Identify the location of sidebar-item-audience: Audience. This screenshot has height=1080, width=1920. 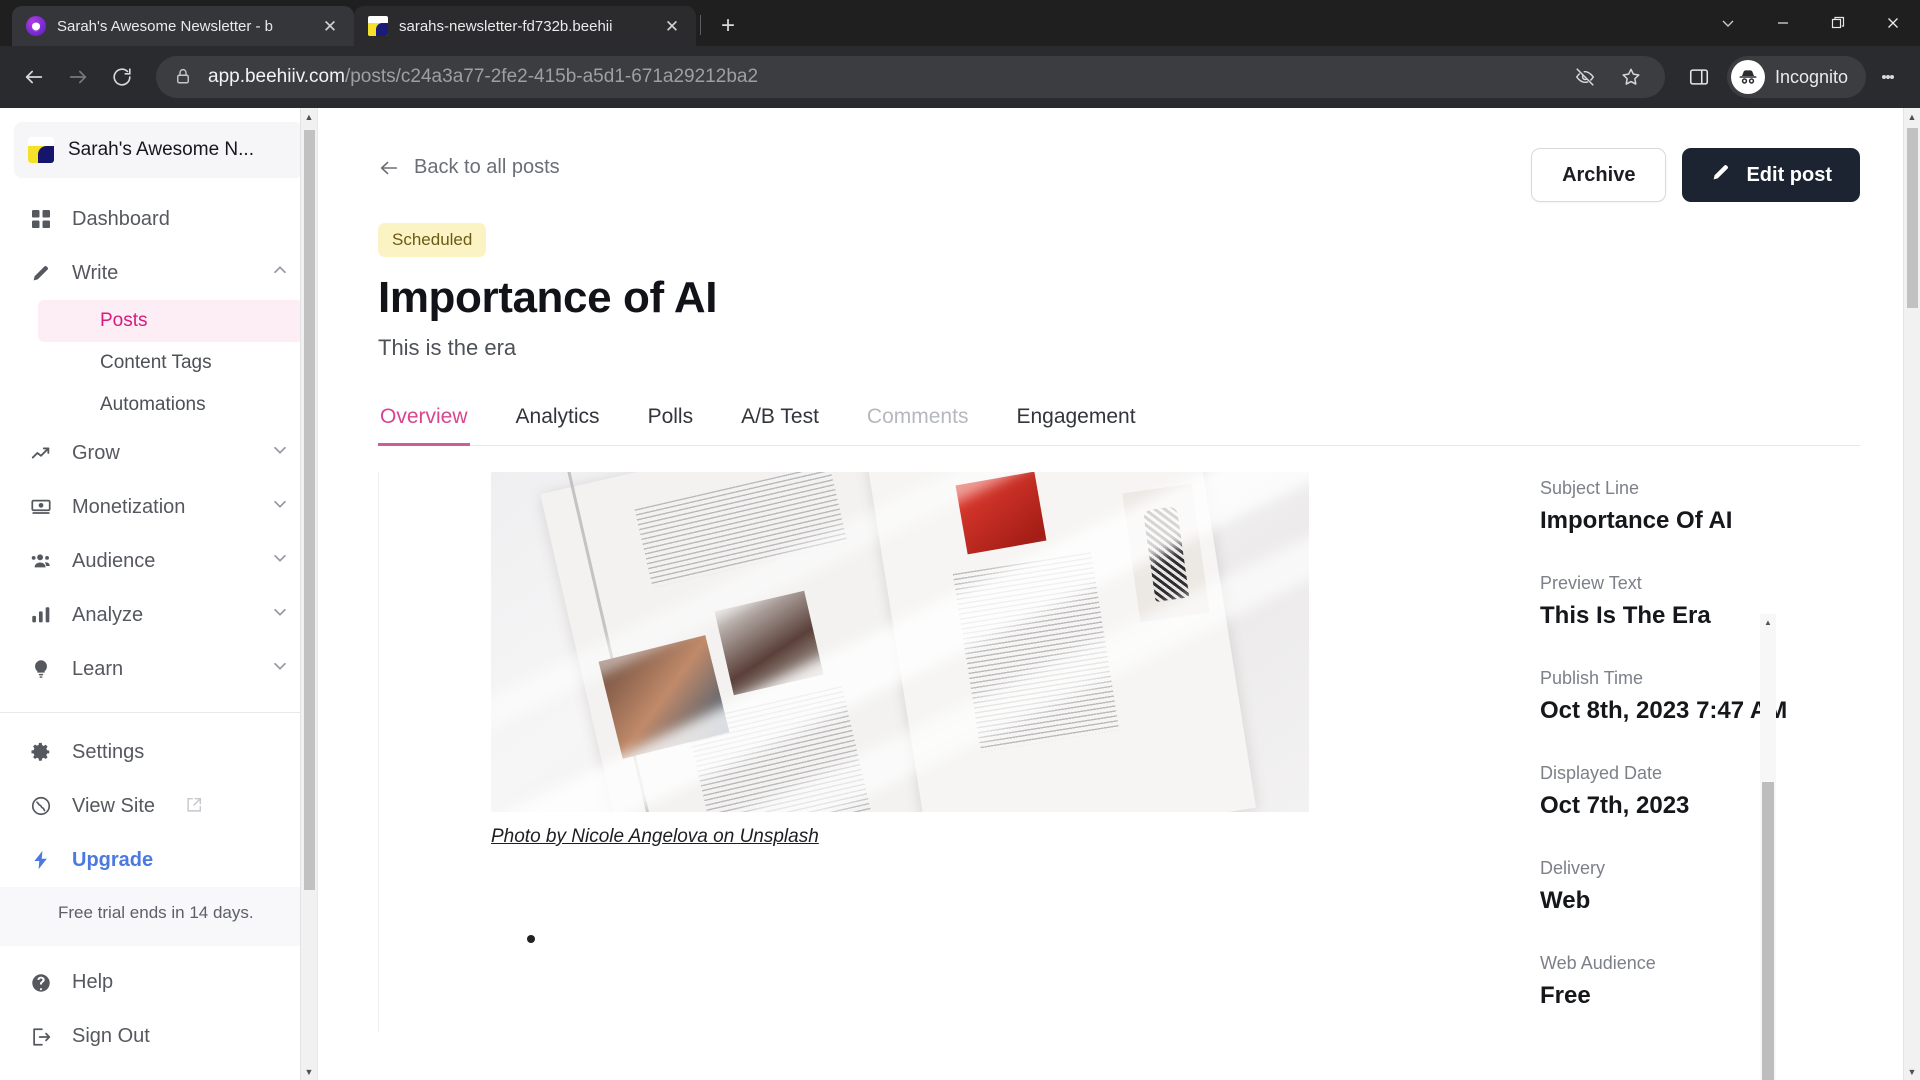
(158, 561).